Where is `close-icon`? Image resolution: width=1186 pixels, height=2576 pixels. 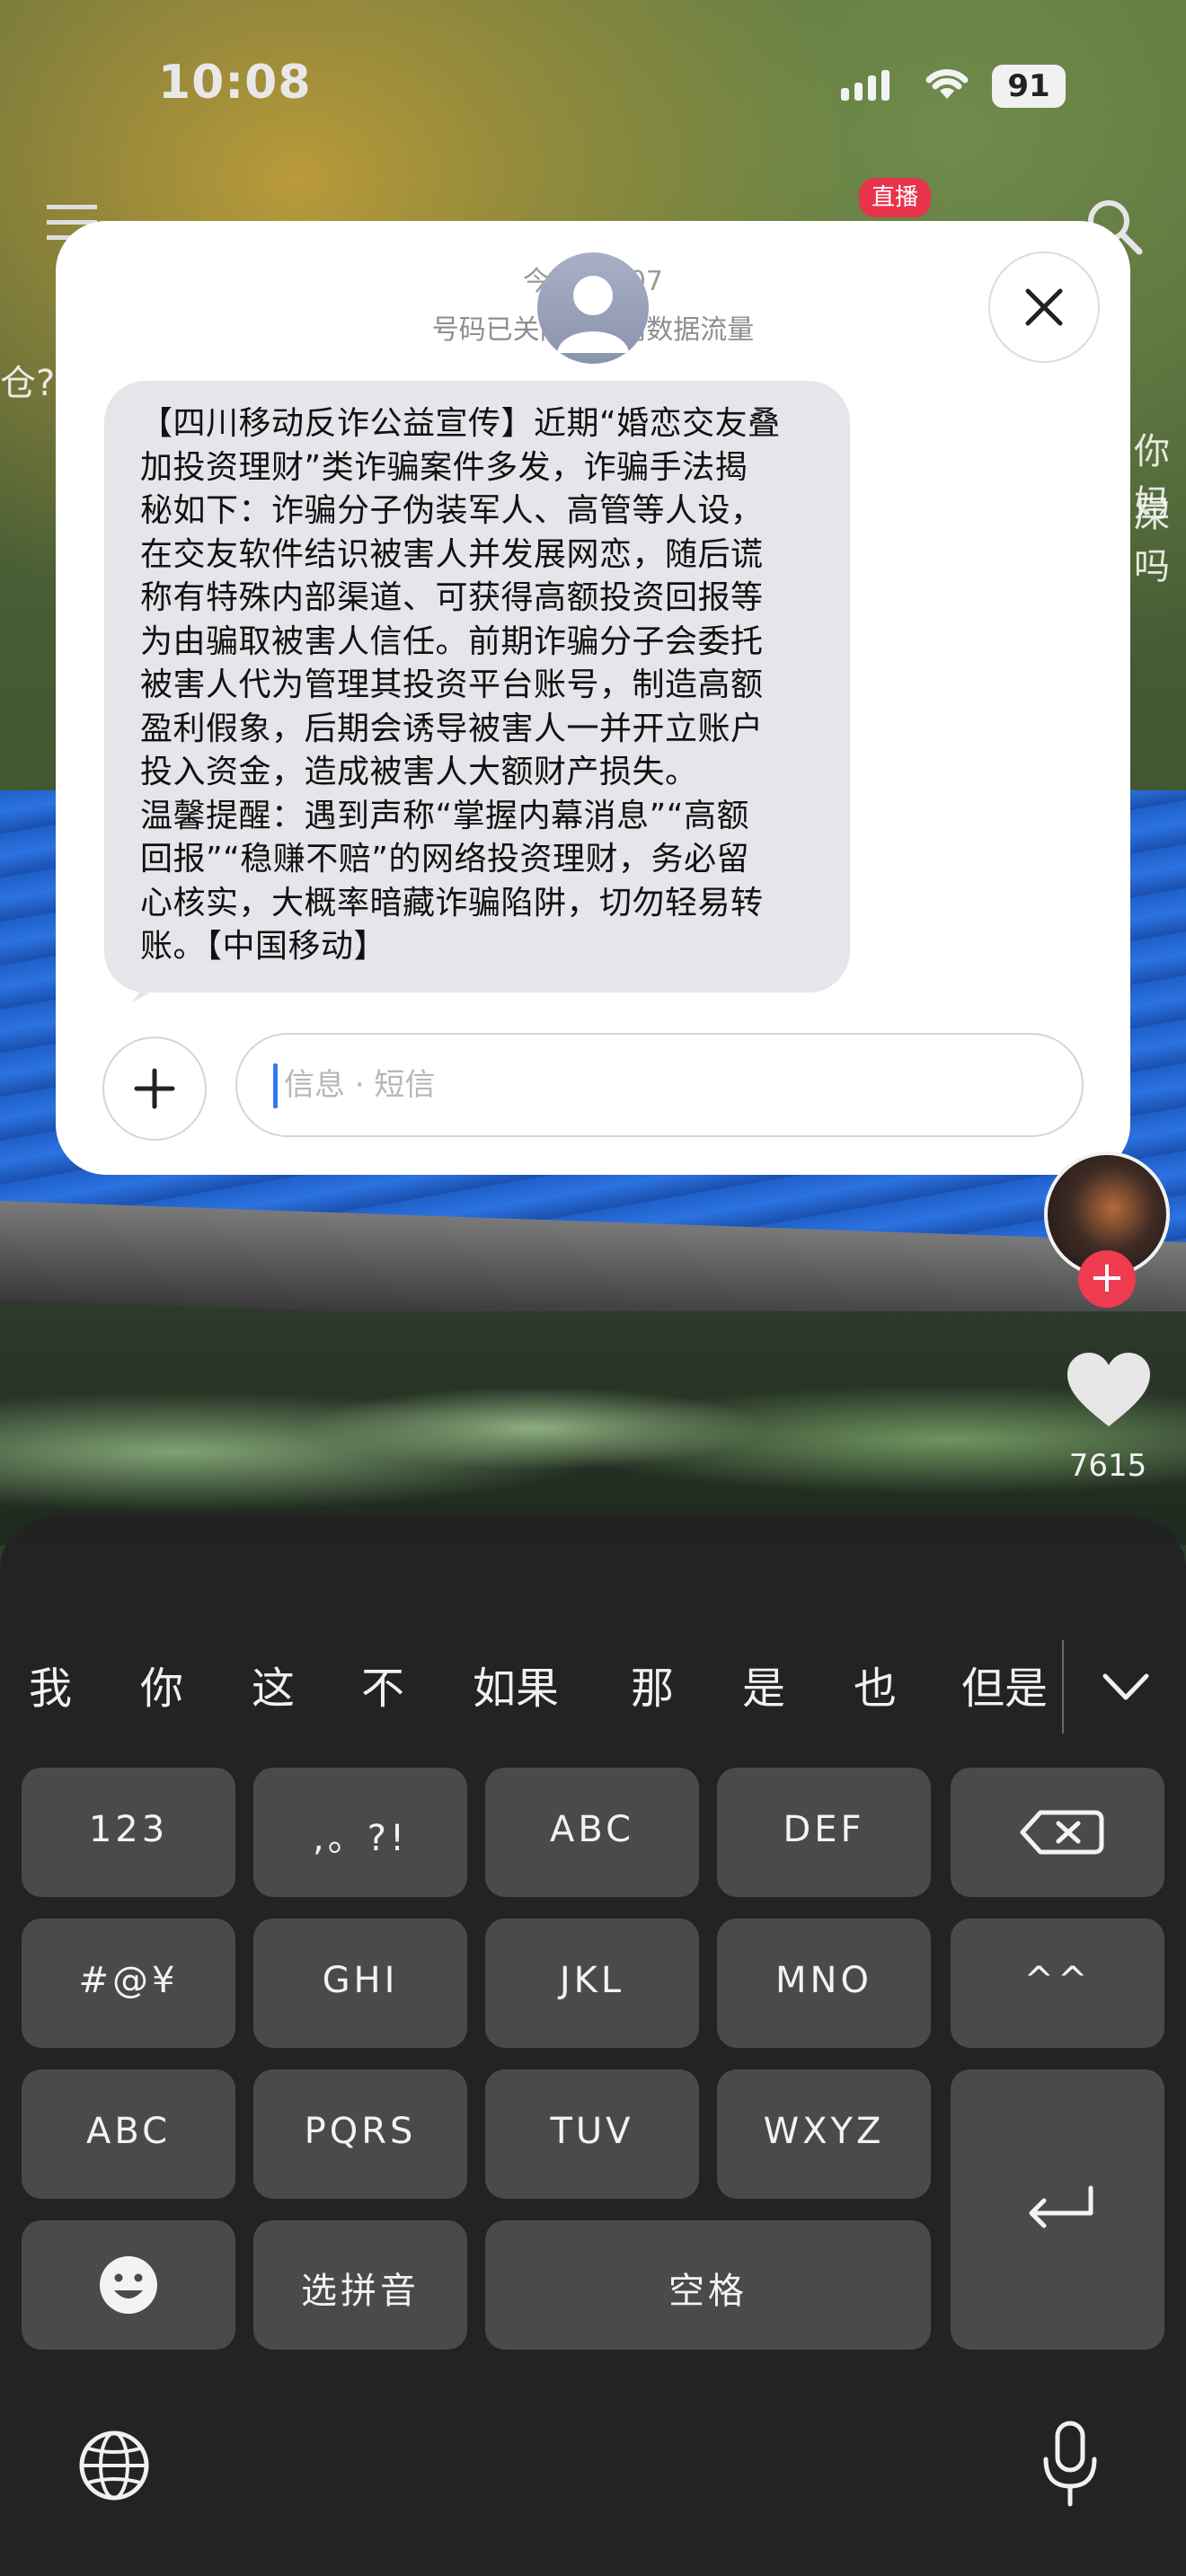
close-icon is located at coordinates (1044, 307).